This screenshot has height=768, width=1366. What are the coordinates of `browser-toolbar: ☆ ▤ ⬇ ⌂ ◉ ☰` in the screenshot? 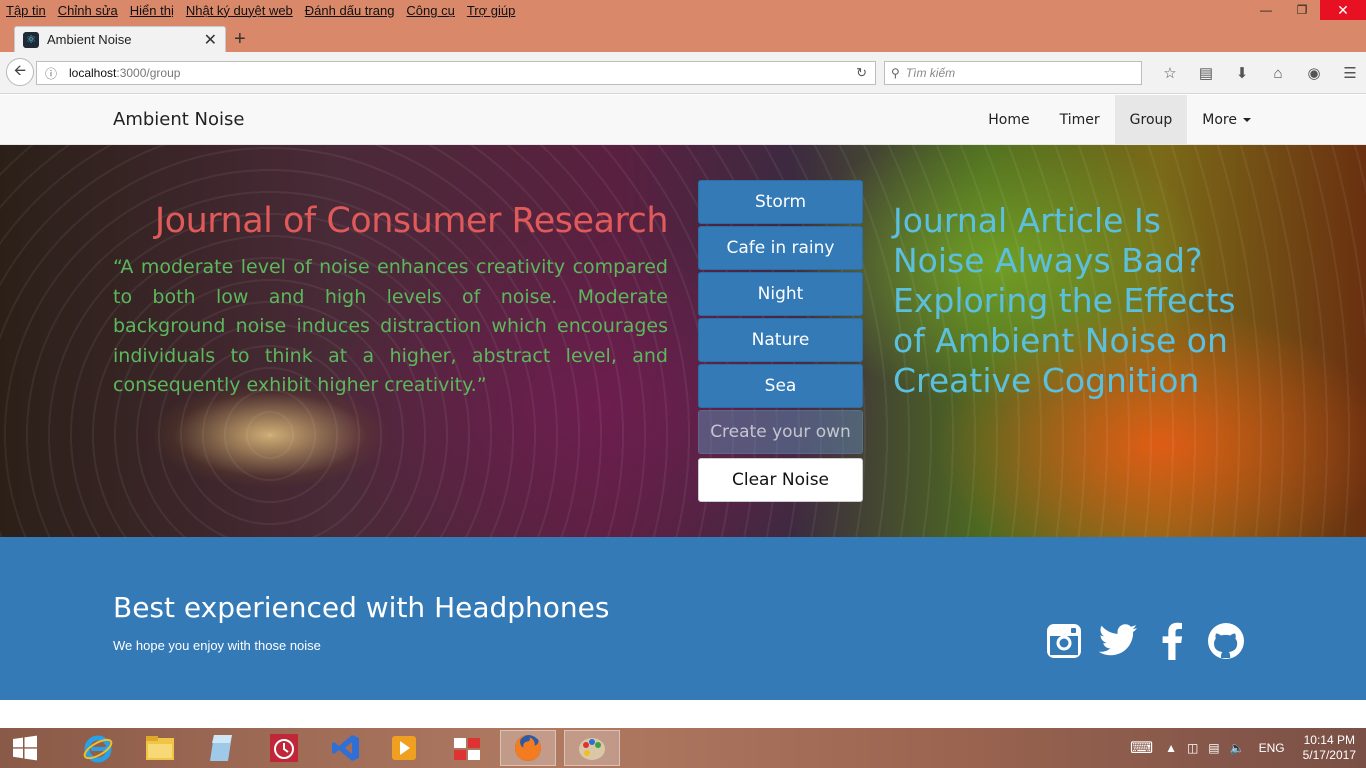 It's located at (1259, 73).